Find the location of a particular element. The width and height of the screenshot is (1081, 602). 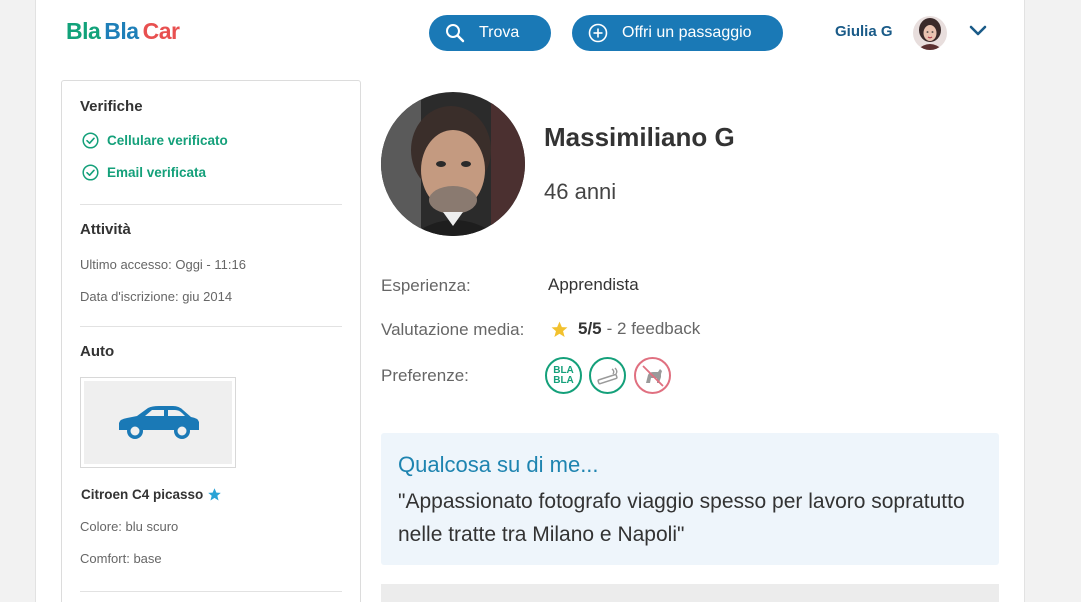

profile-photo is located at coordinates (453, 164).